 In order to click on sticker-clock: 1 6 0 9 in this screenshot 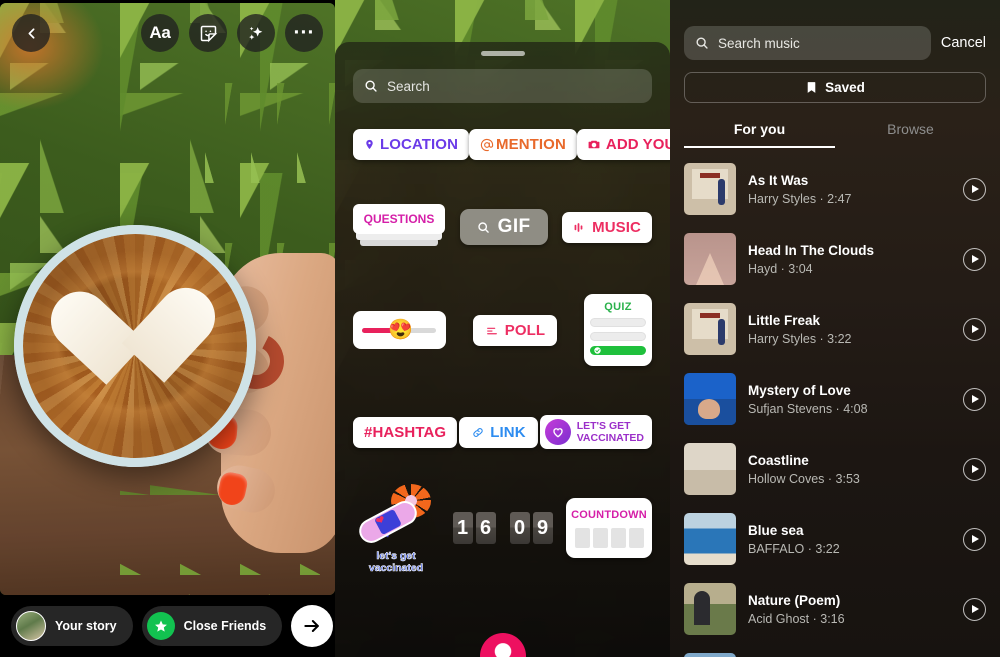, I will do `click(502, 528)`.